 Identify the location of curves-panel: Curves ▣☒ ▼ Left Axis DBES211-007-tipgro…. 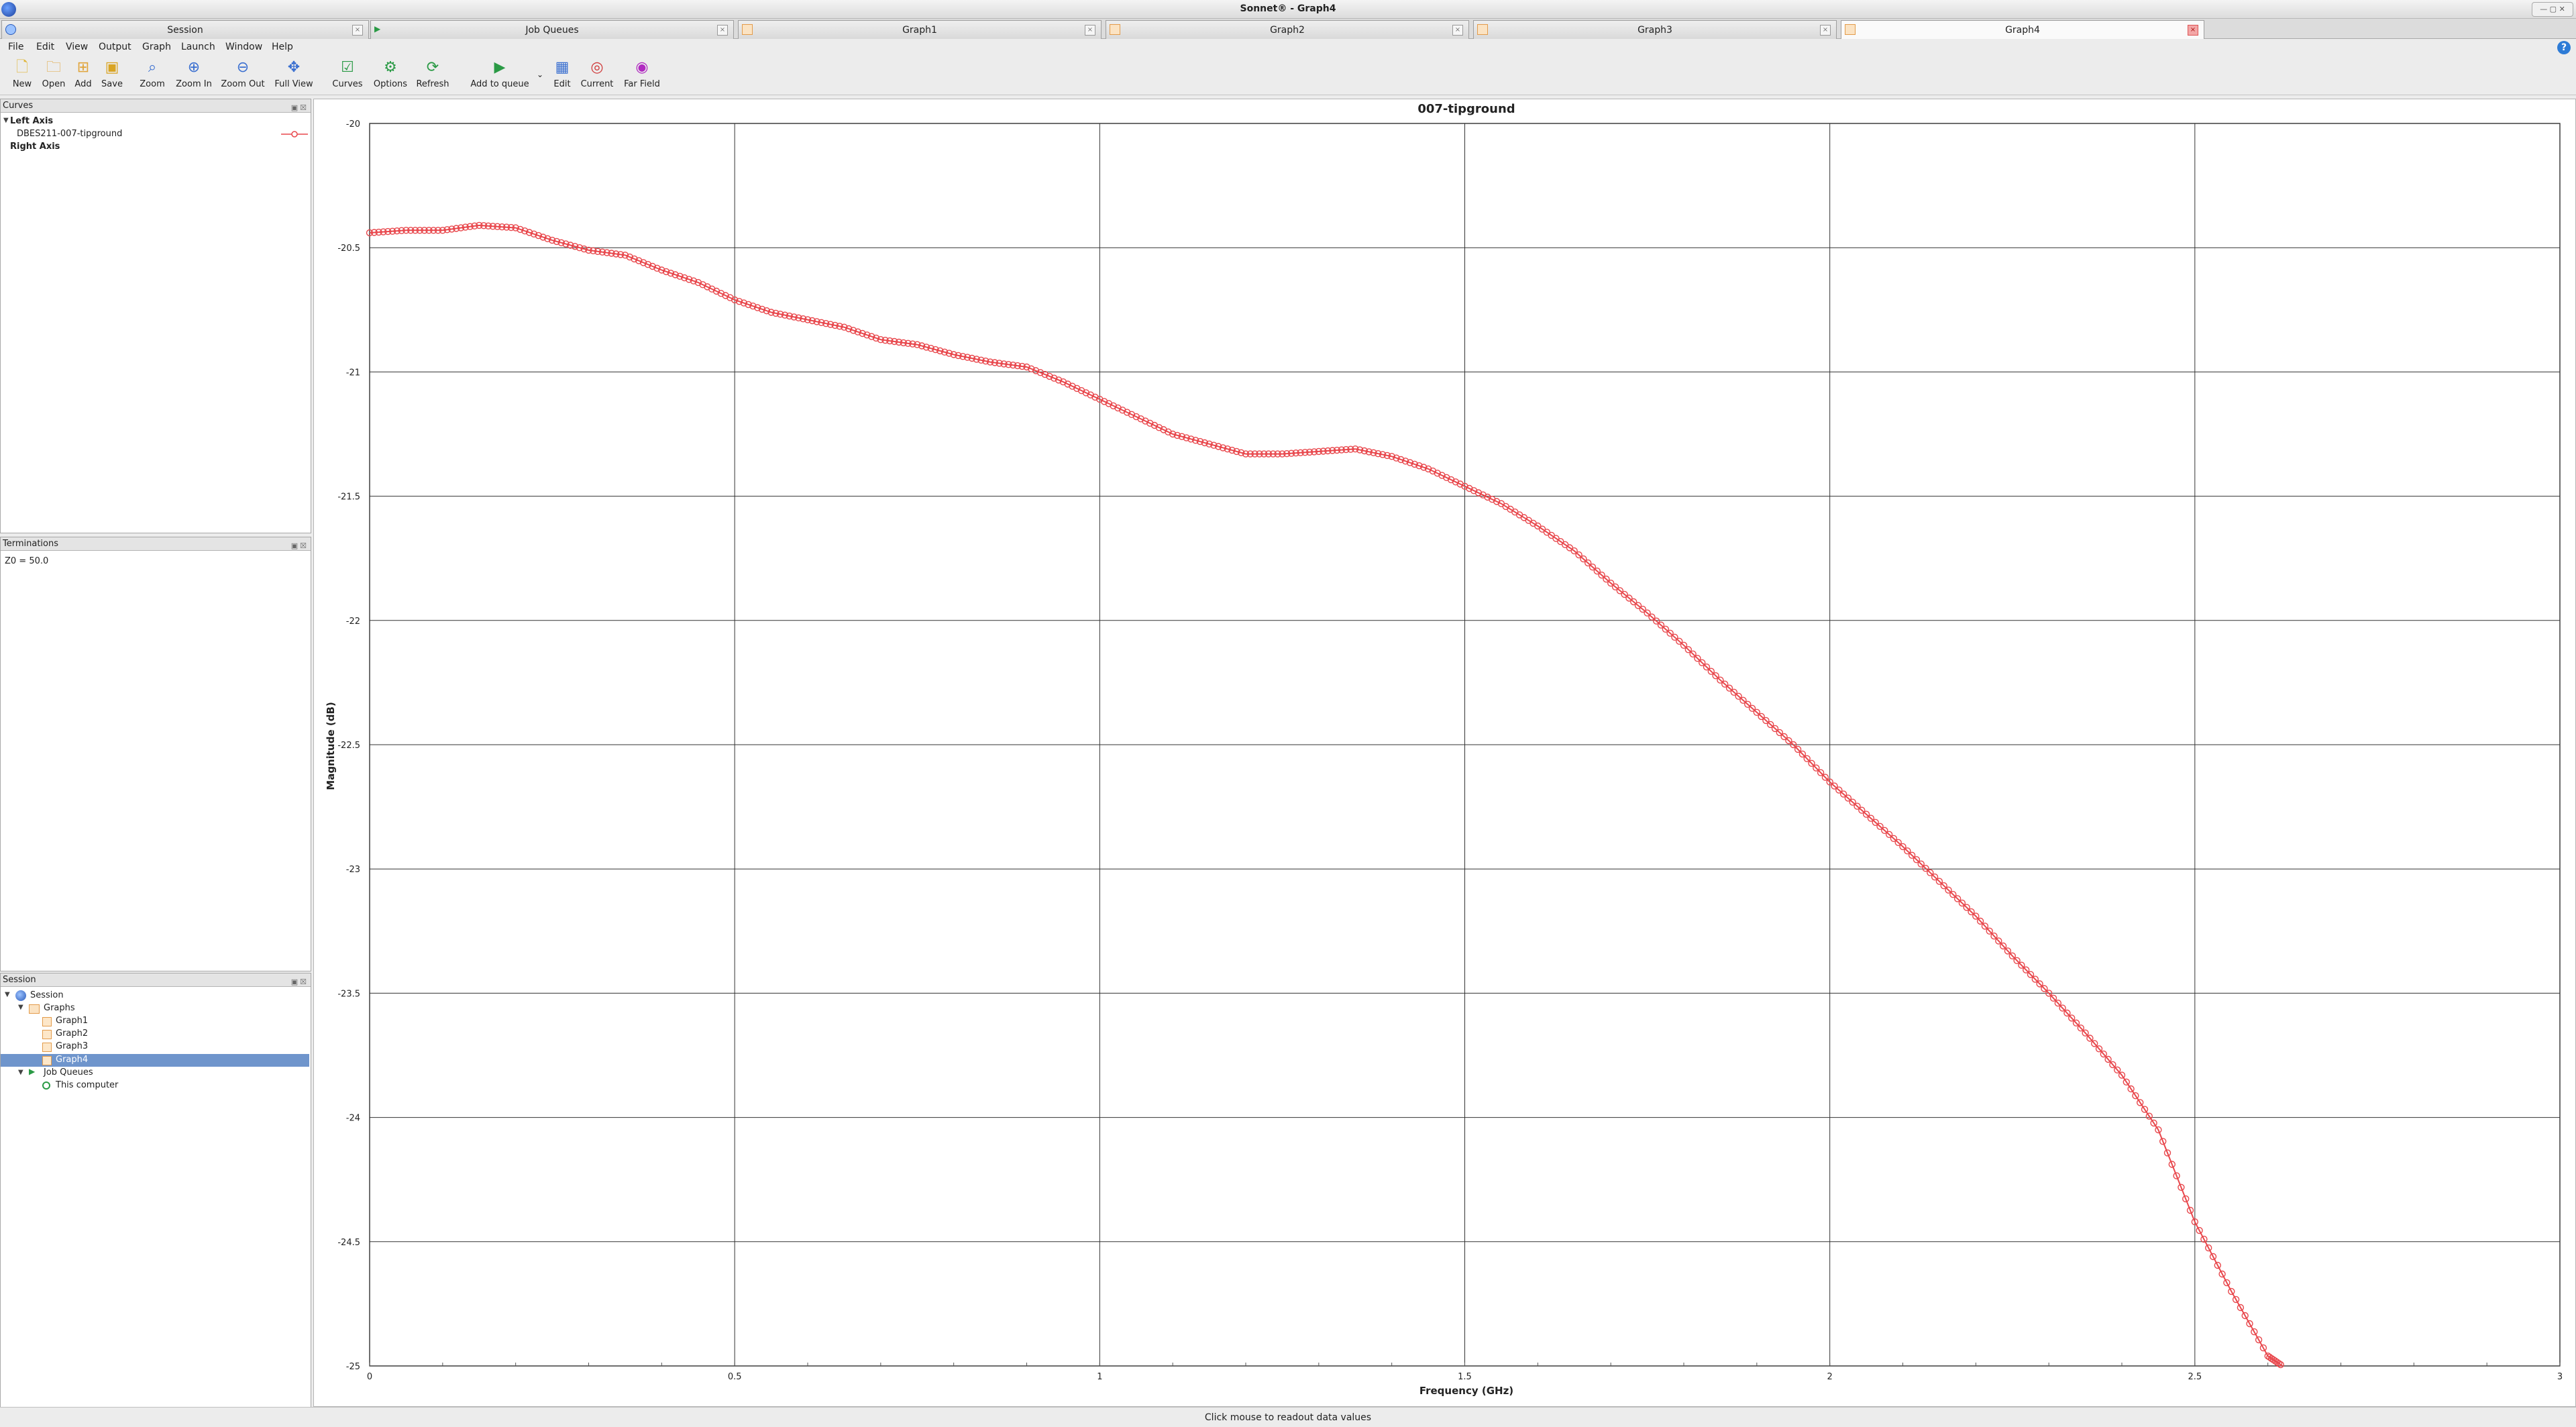
(155, 316).